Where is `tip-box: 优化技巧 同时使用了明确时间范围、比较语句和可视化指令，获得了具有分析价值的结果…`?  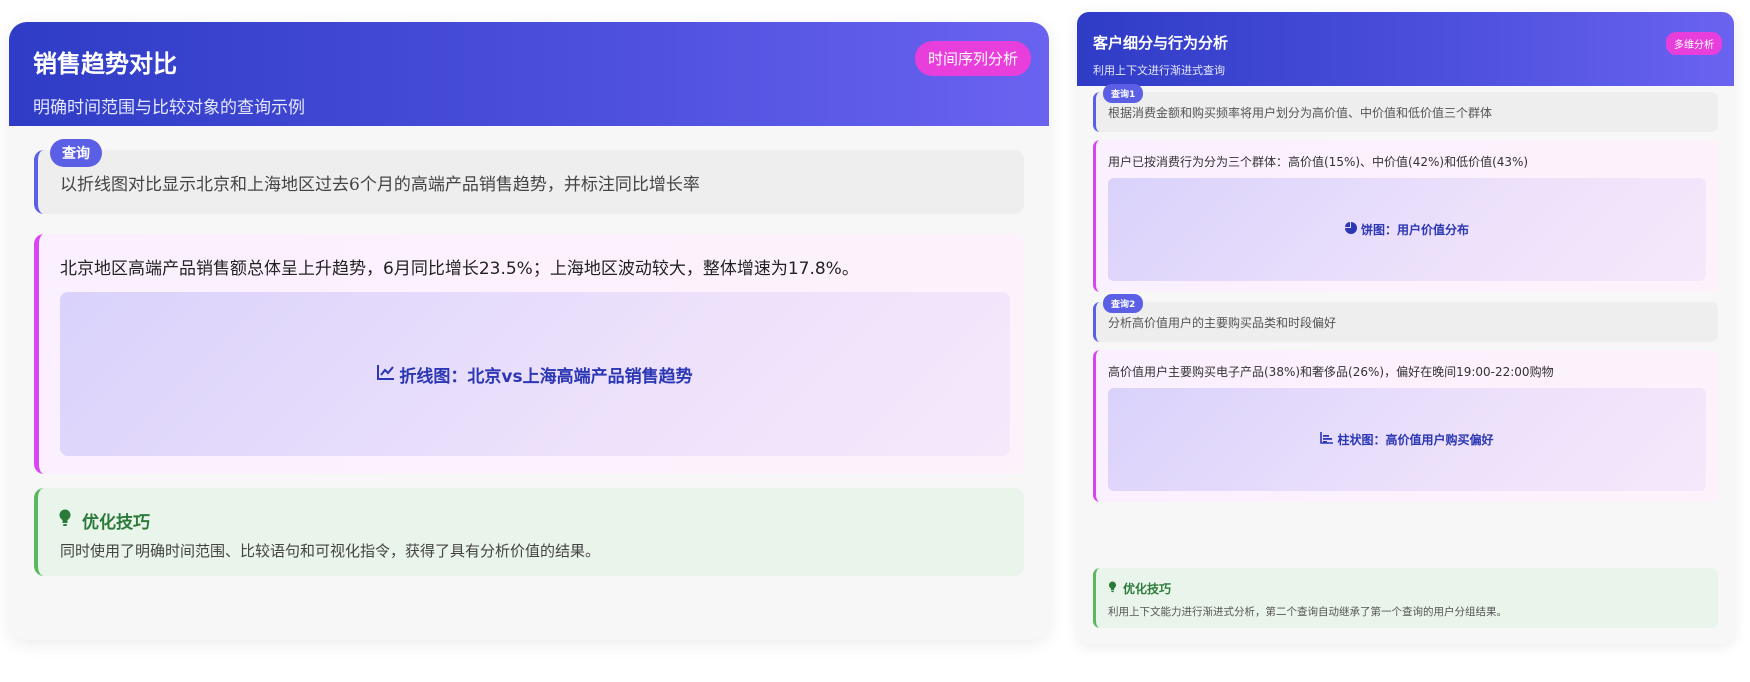 tip-box: 优化技巧 同时使用了明确时间范围、比较语句和可视化指令，获得了具有分析价值的结果… is located at coordinates (529, 532).